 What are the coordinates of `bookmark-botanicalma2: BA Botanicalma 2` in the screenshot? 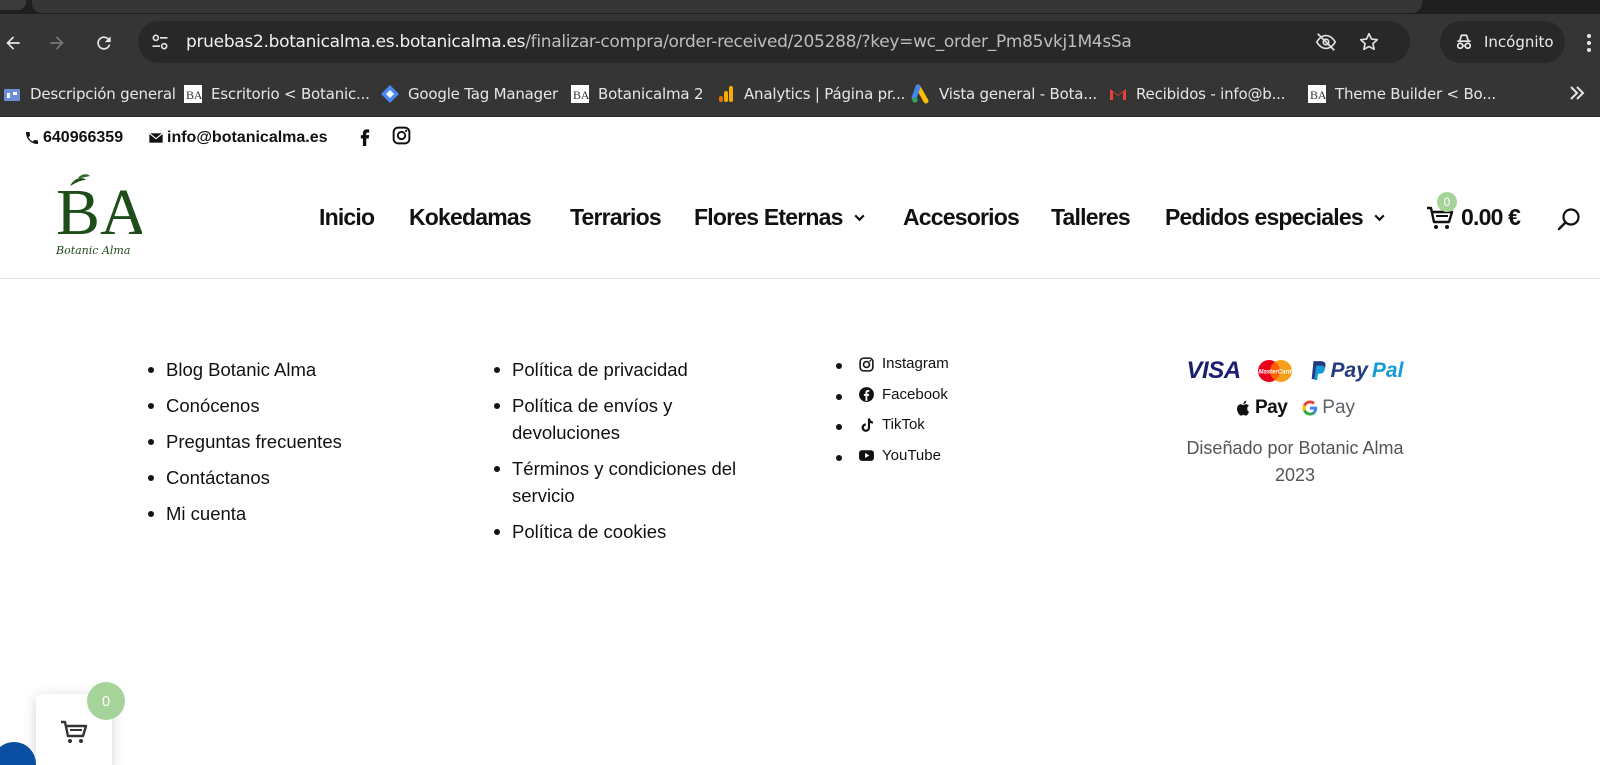 It's located at (637, 94).